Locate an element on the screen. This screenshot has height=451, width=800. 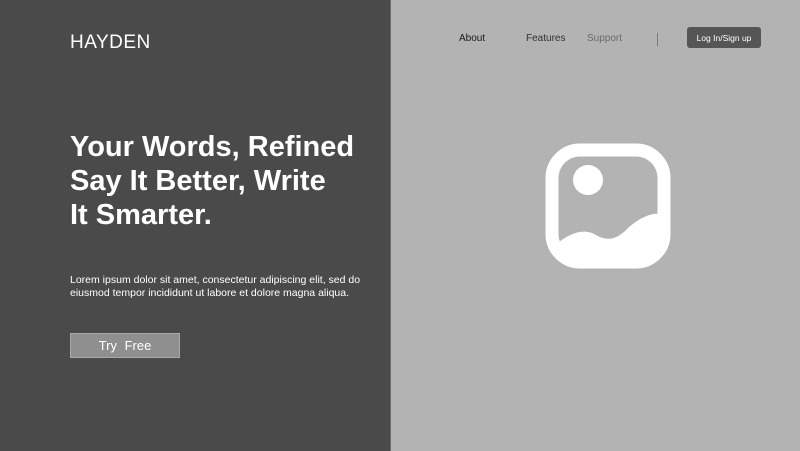
nav-link-features: Features is located at coordinates (545, 38).